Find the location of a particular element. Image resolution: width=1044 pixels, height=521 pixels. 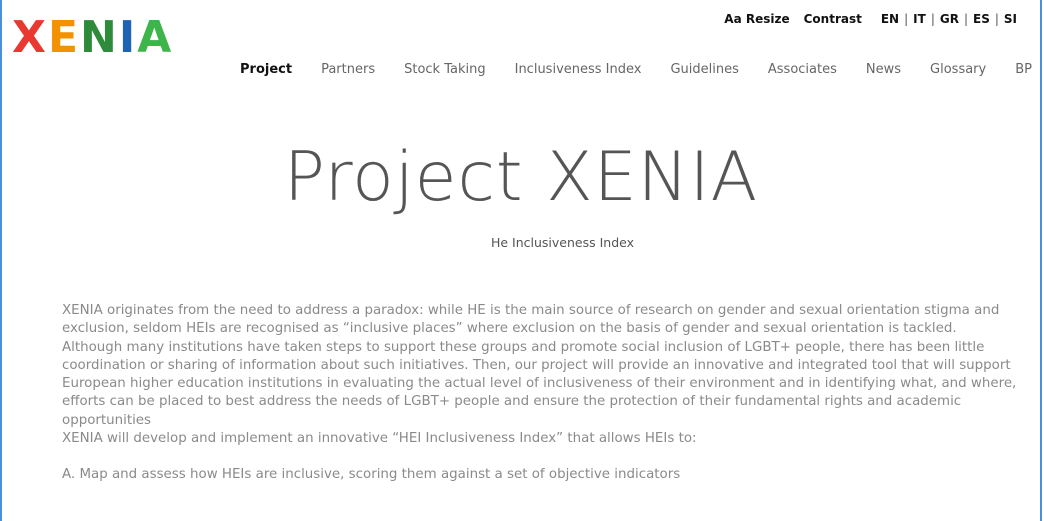

logo-letter-e: E is located at coordinates (63, 37).